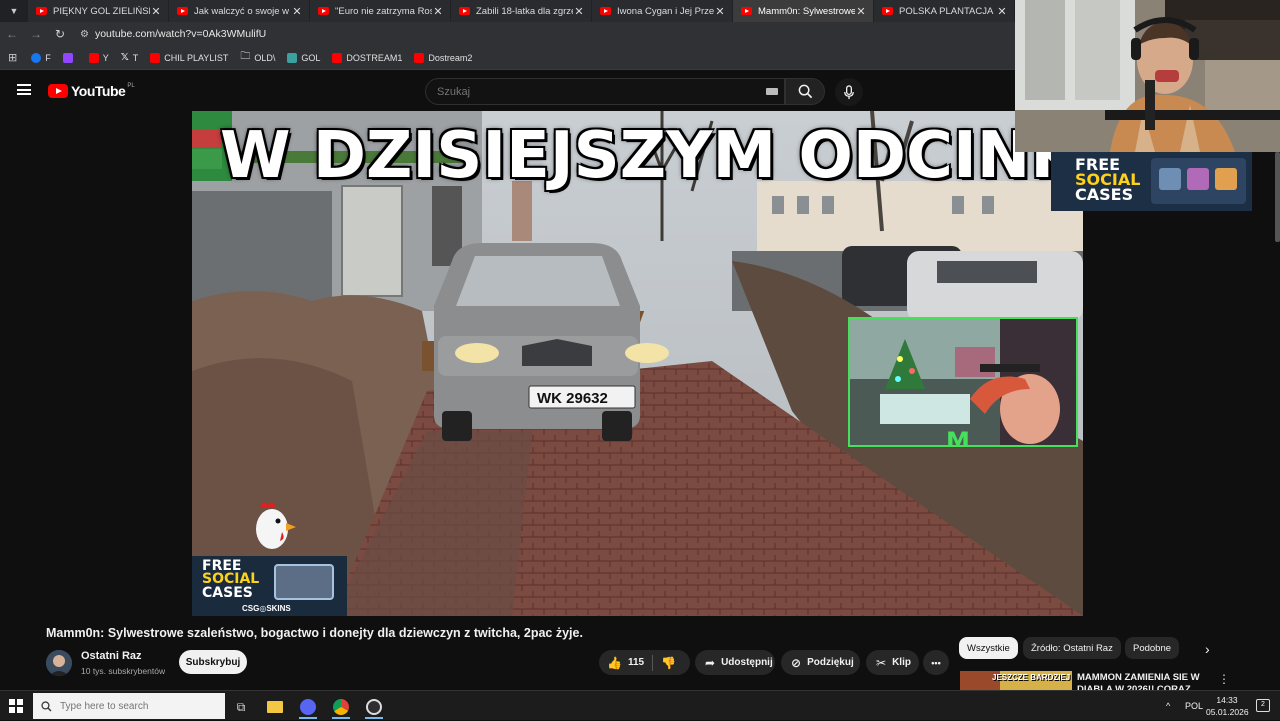  Describe the element at coordinates (1194, 706) in the screenshot. I see `language-indicator: POL` at that location.